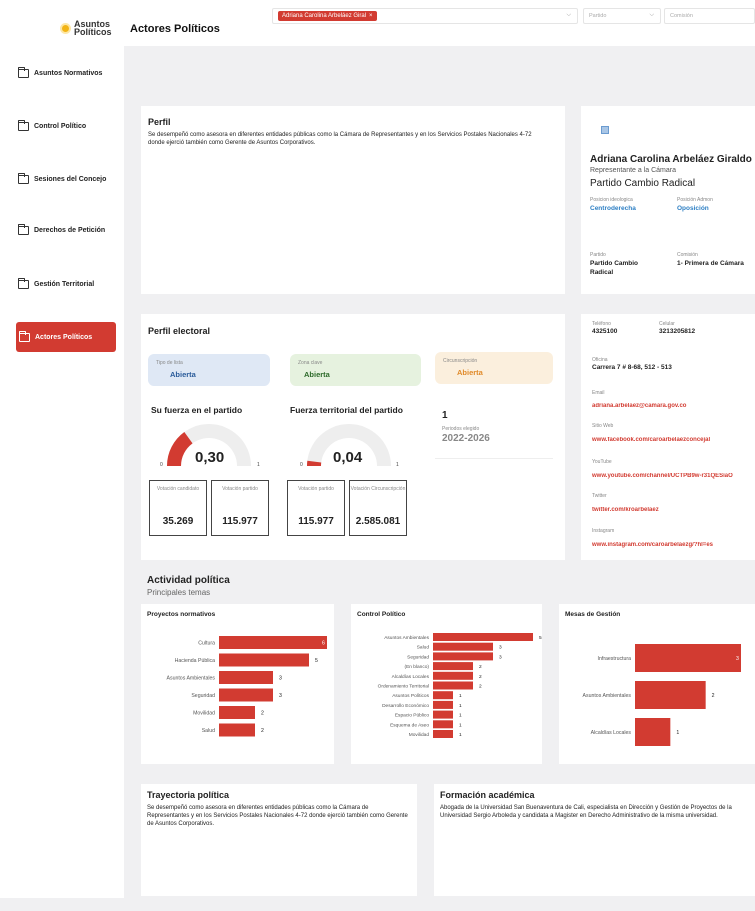 The image size is (755, 911). I want to click on ideology-label: Posicion ideologica, so click(611, 200).